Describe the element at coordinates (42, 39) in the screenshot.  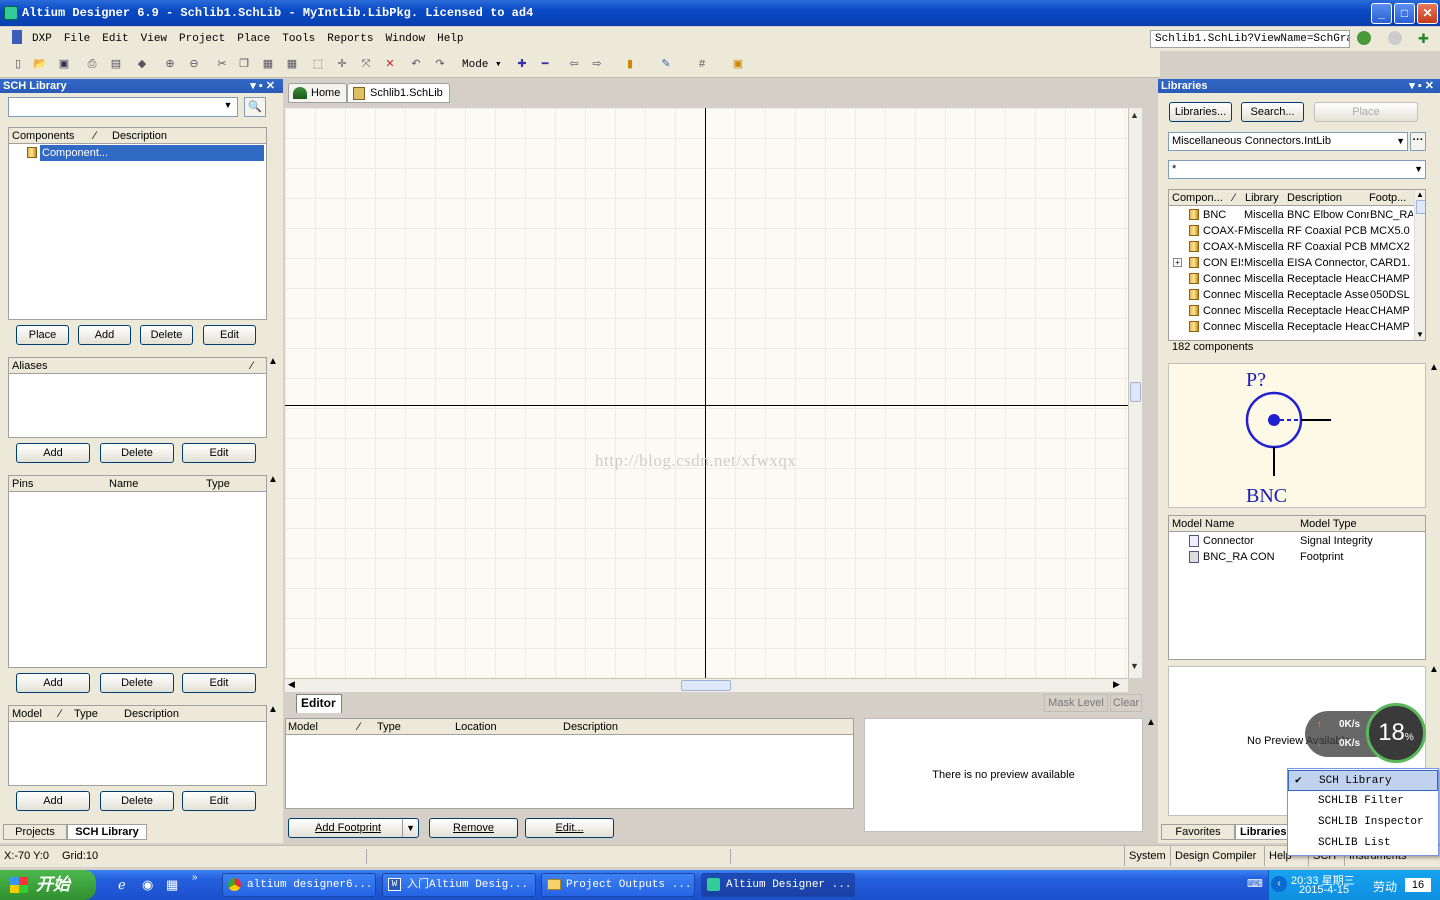
I see `menu-dxp: DXP` at that location.